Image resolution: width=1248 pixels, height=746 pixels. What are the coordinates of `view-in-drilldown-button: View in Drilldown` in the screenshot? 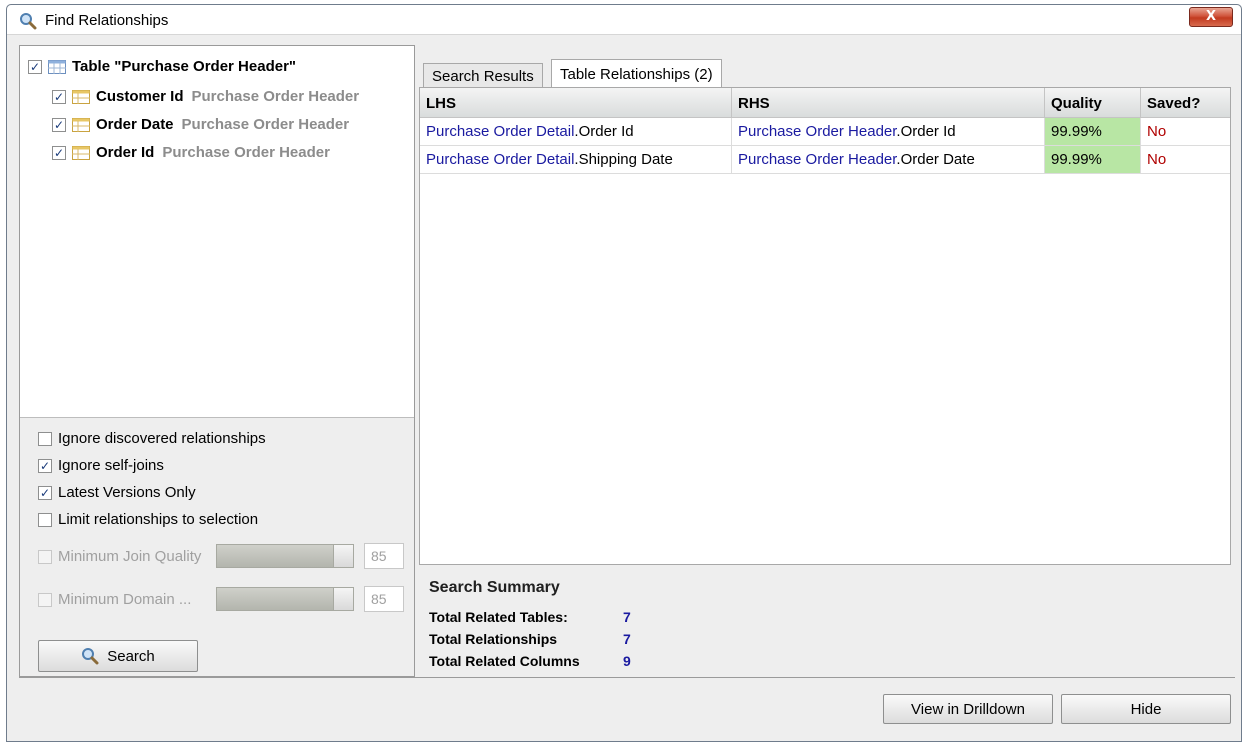 It's located at (968, 709).